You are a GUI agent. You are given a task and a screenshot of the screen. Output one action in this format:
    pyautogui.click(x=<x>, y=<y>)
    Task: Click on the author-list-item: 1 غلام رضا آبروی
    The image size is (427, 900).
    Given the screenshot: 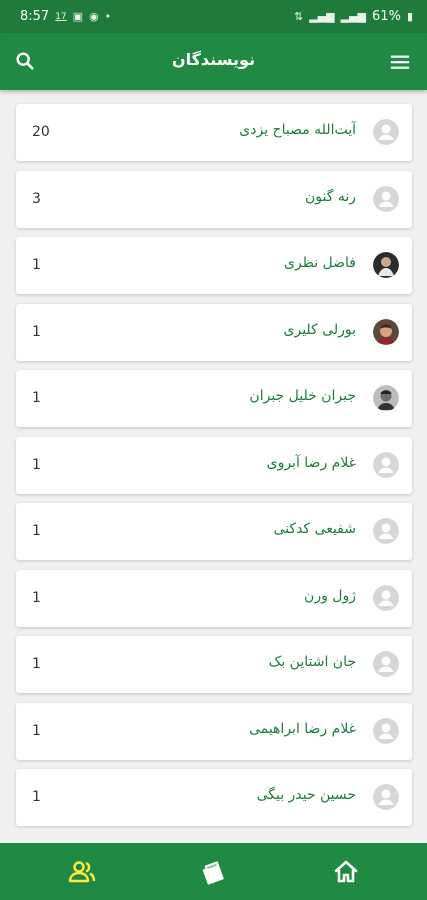 What is the action you would take?
    pyautogui.click(x=214, y=465)
    